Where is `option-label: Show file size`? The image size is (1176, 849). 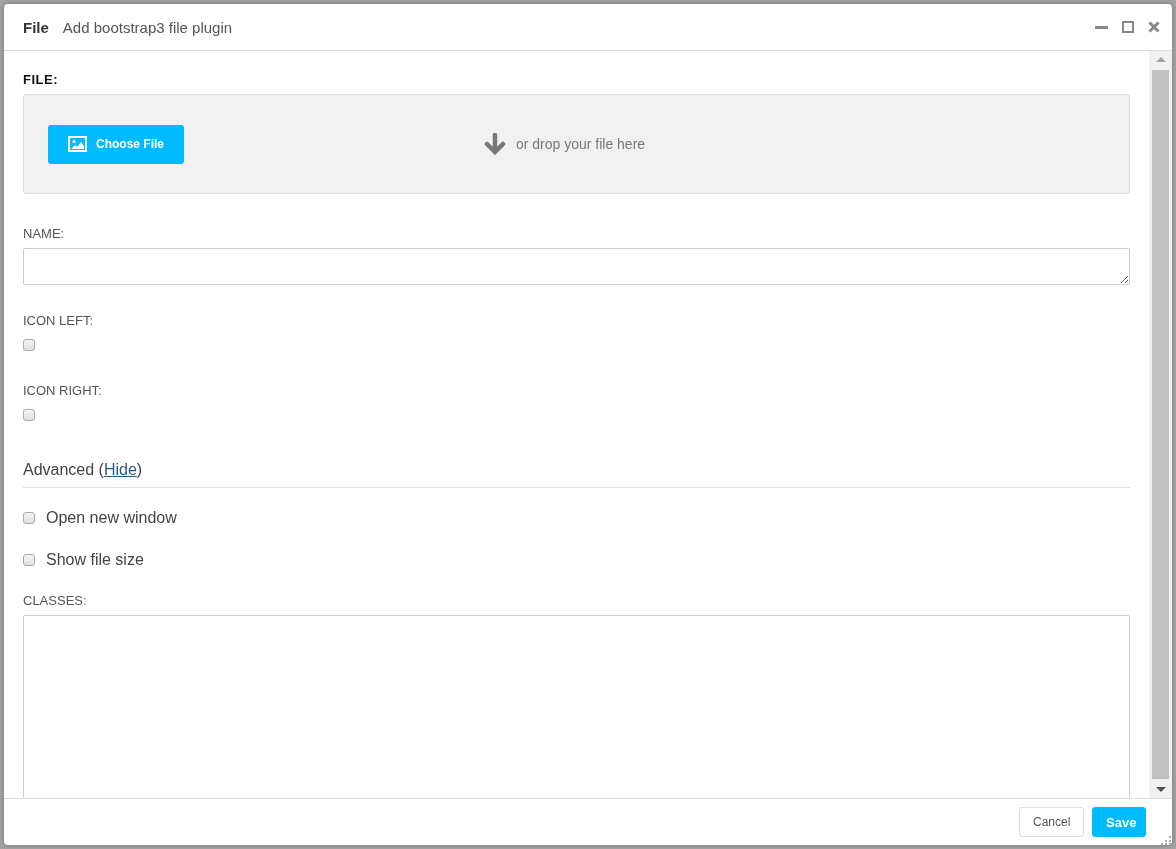 option-label: Show file size is located at coordinates (95, 560).